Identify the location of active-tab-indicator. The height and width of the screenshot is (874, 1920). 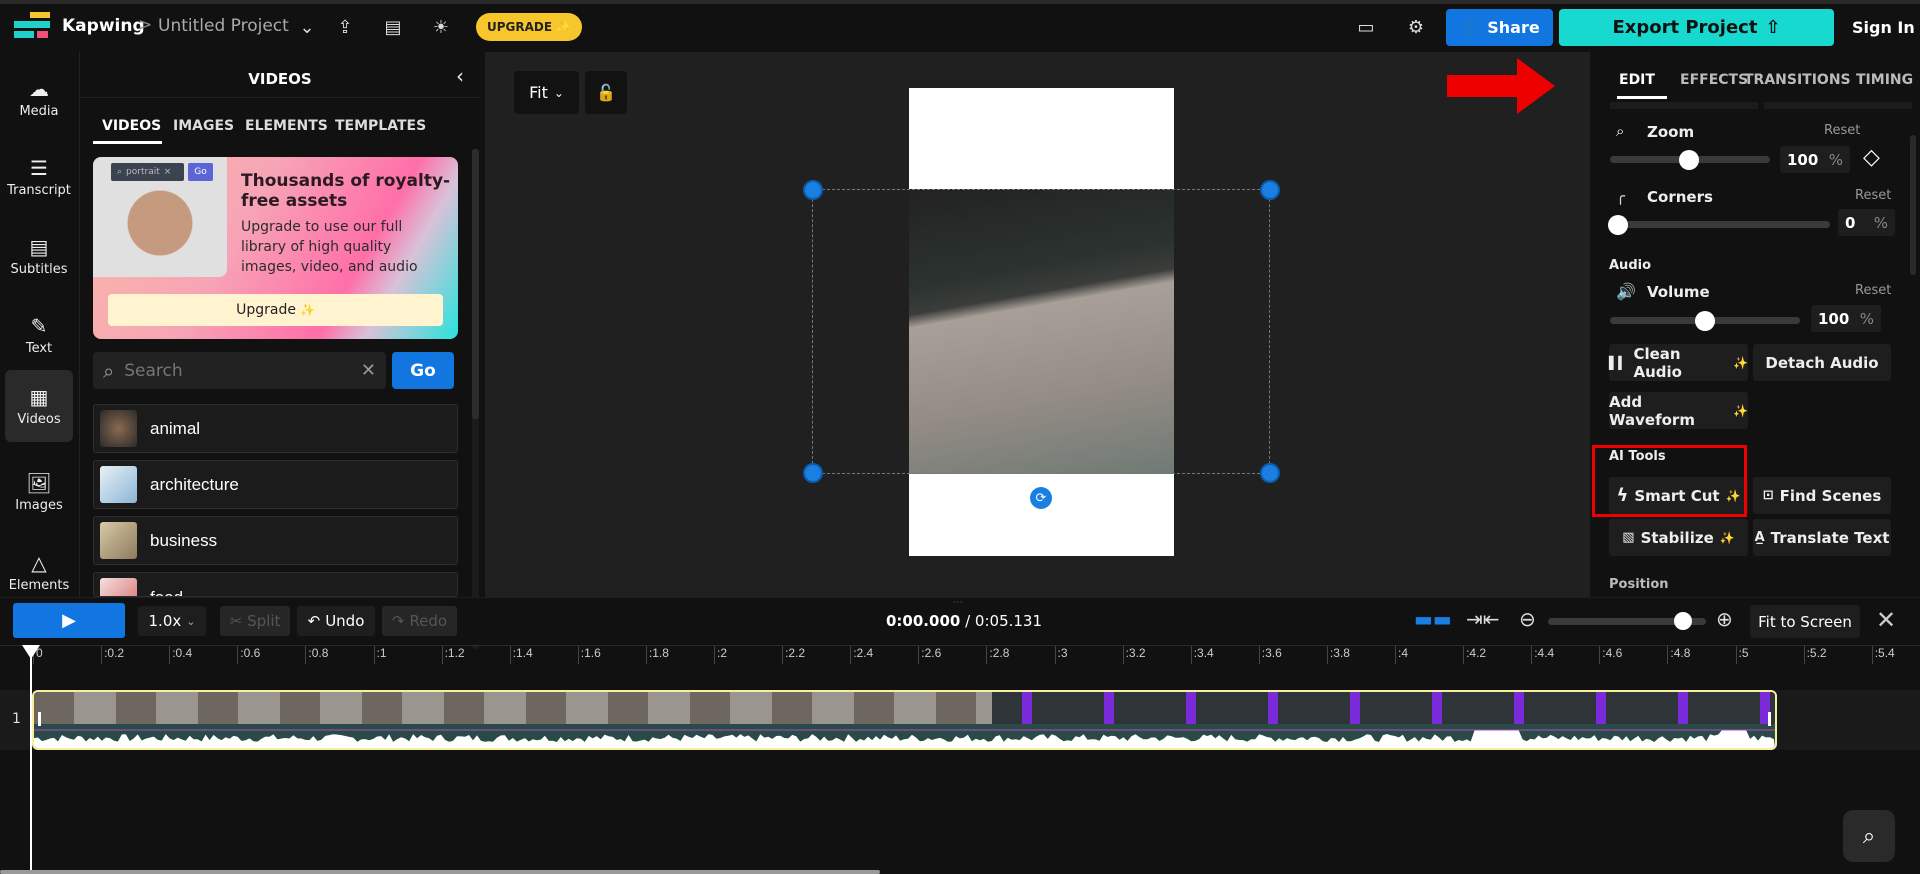
(1642, 97).